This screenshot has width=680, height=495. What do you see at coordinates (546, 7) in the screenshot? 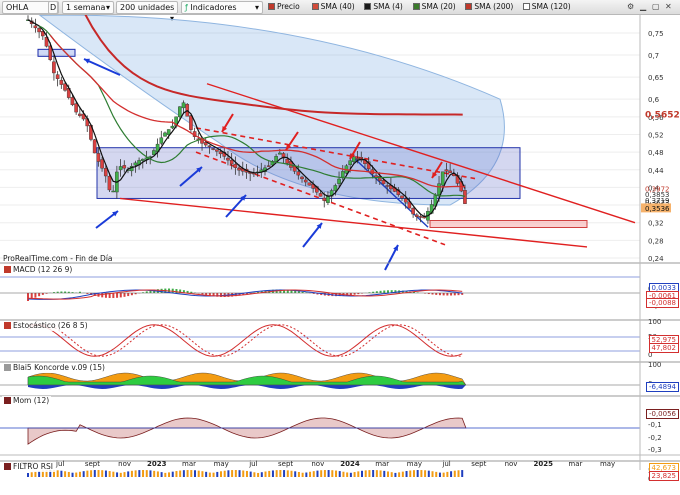
I see `legend-item: SMA (120)` at bounding box center [546, 7].